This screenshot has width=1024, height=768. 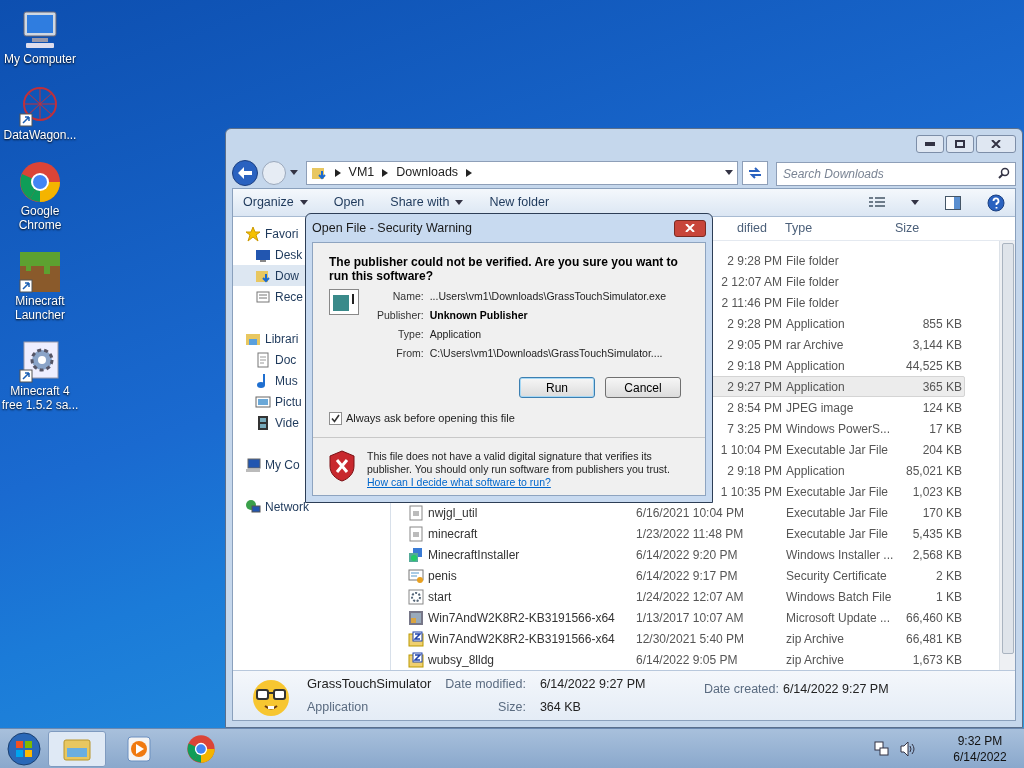 I want to click on file-name: nwjgl_util, so click(x=453, y=513).